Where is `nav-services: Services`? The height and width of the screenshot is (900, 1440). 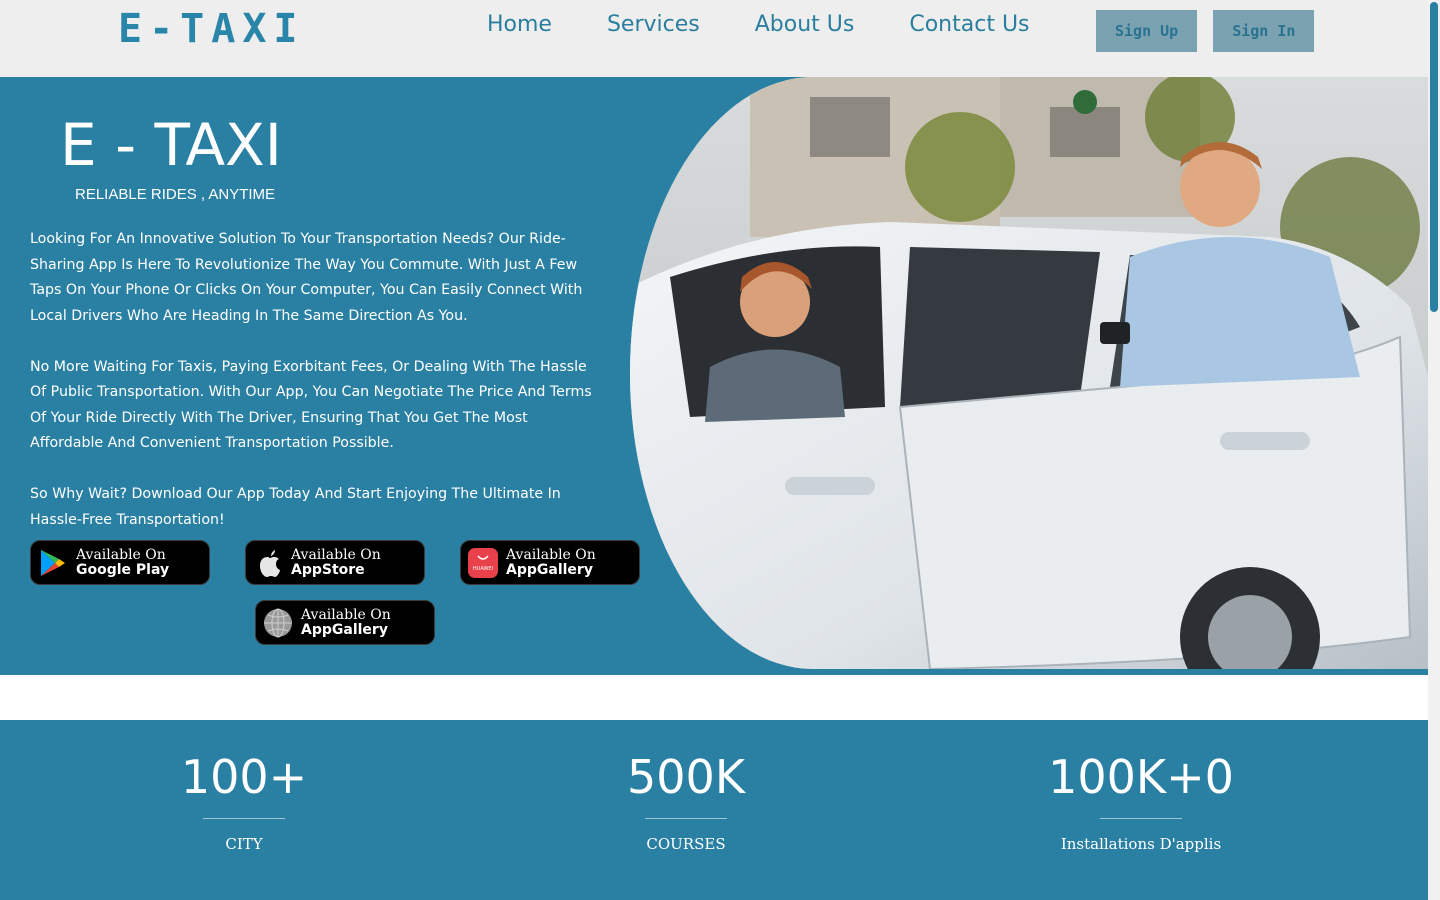 nav-services: Services is located at coordinates (653, 24).